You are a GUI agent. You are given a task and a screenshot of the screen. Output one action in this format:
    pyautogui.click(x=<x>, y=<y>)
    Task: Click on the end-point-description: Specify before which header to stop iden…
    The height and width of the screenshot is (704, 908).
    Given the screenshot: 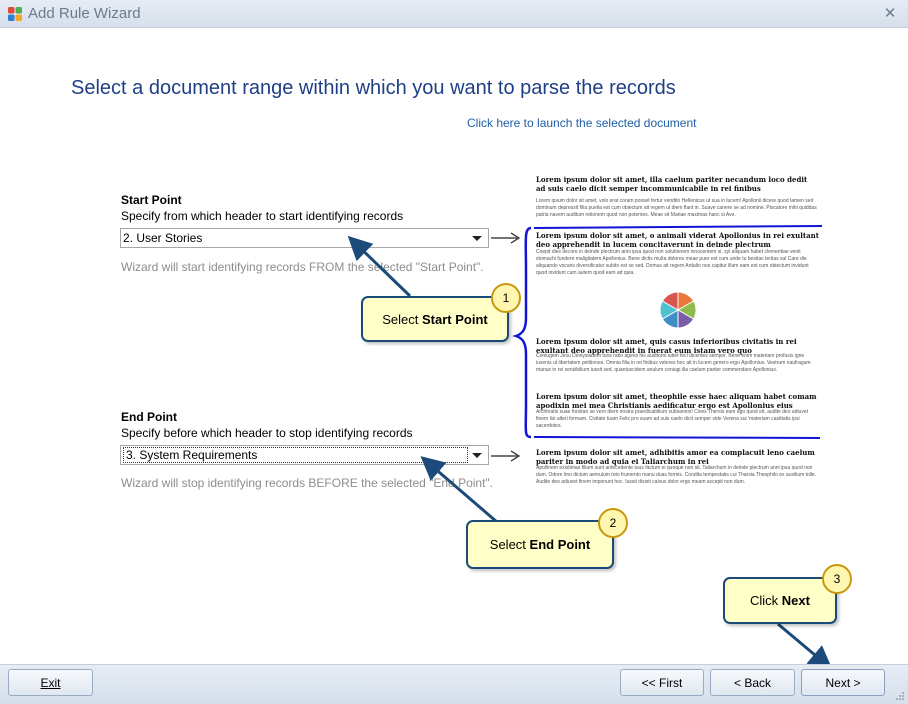 What is the action you would take?
    pyautogui.click(x=267, y=433)
    